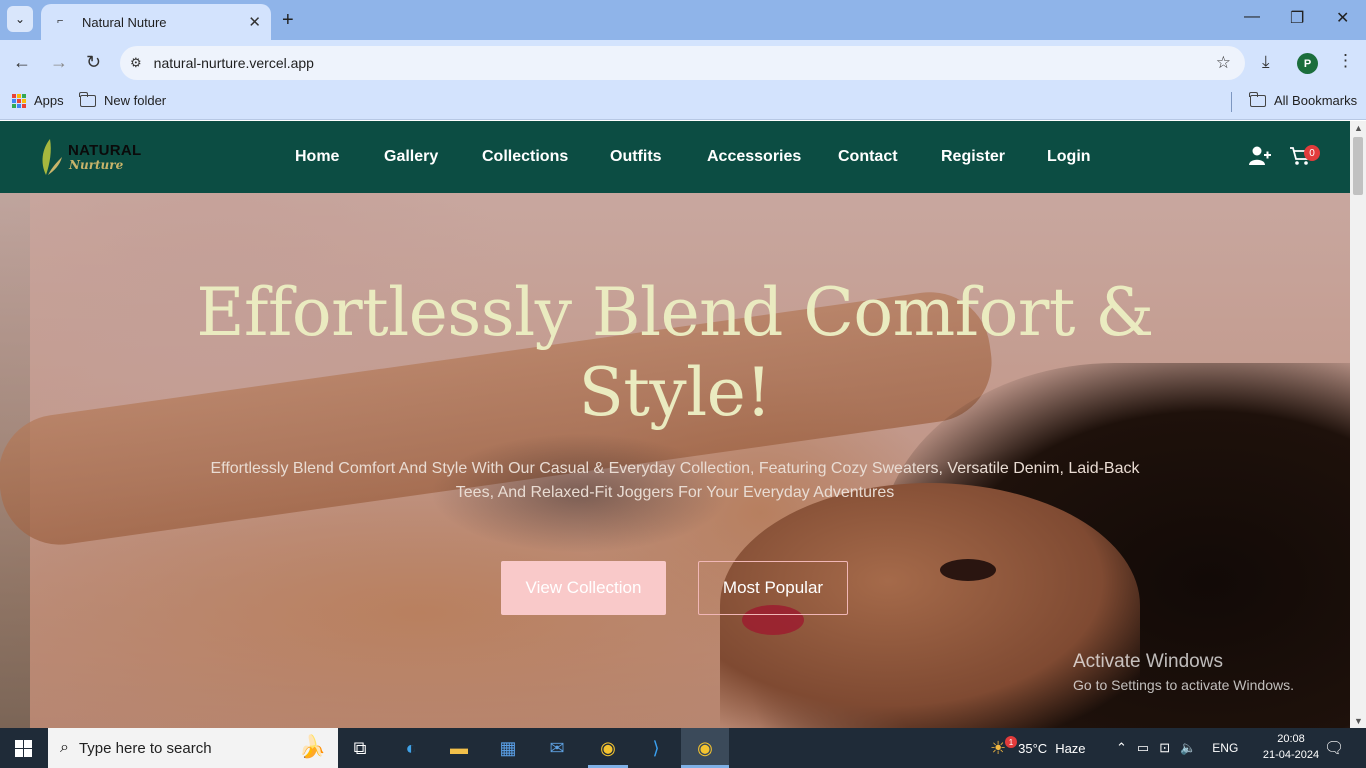  What do you see at coordinates (1252, 17) in the screenshot?
I see `minimize-icon: —` at bounding box center [1252, 17].